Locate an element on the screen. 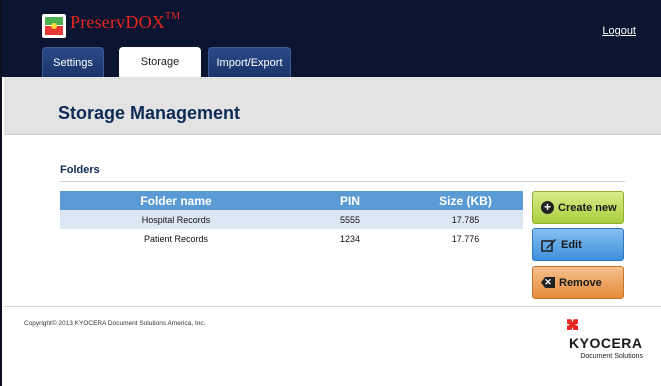 This screenshot has height=386, width=661. table-row: Hospital Records 5555 17.785 is located at coordinates (291, 219).